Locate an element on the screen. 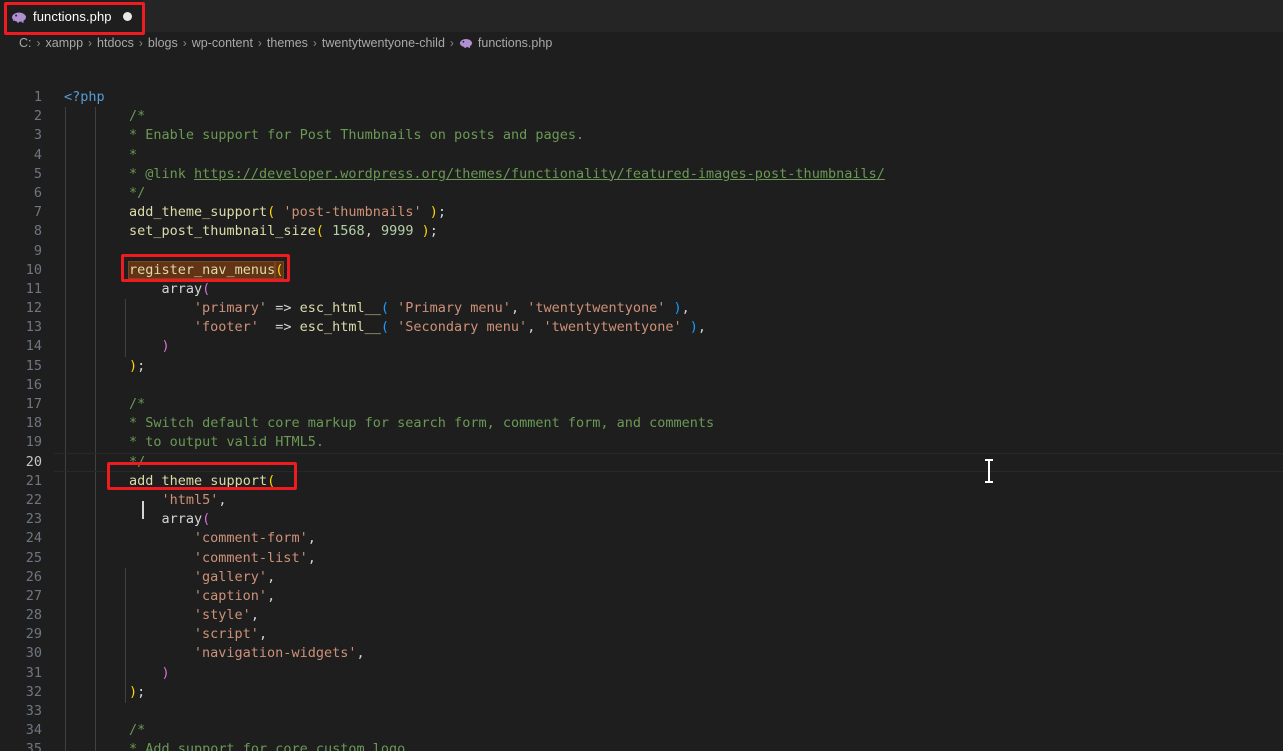  line-number: 25 is located at coordinates (33, 557).